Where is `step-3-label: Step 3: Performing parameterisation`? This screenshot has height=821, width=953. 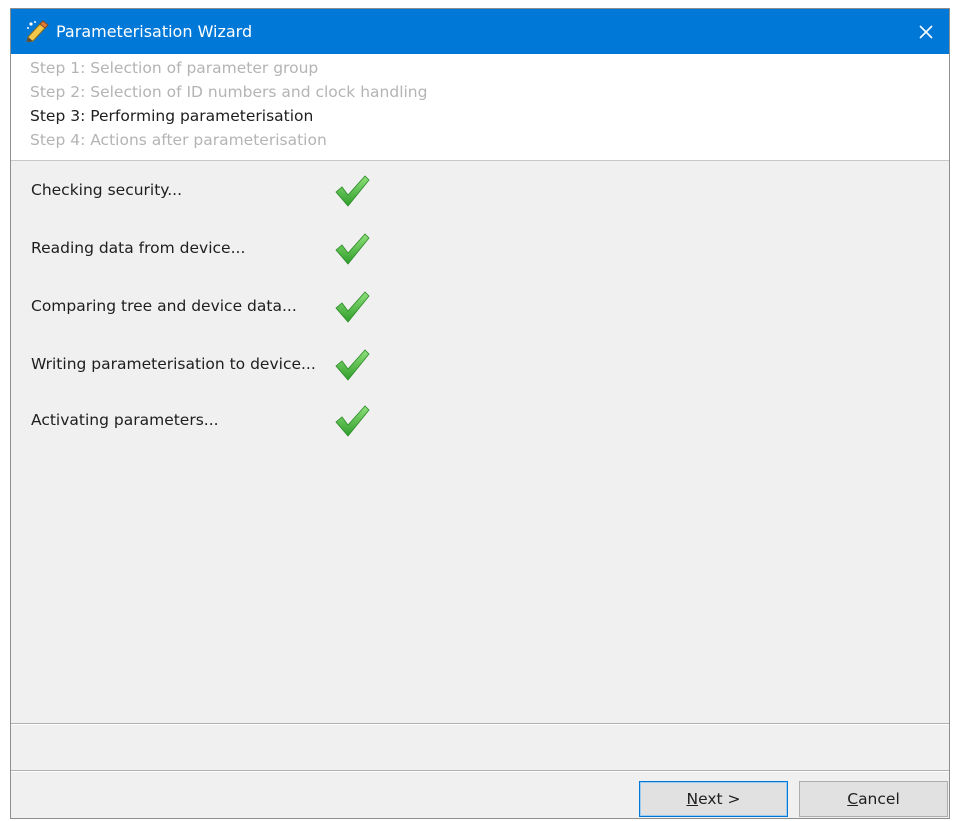
step-3-label: Step 3: Performing parameterisation is located at coordinates (172, 116).